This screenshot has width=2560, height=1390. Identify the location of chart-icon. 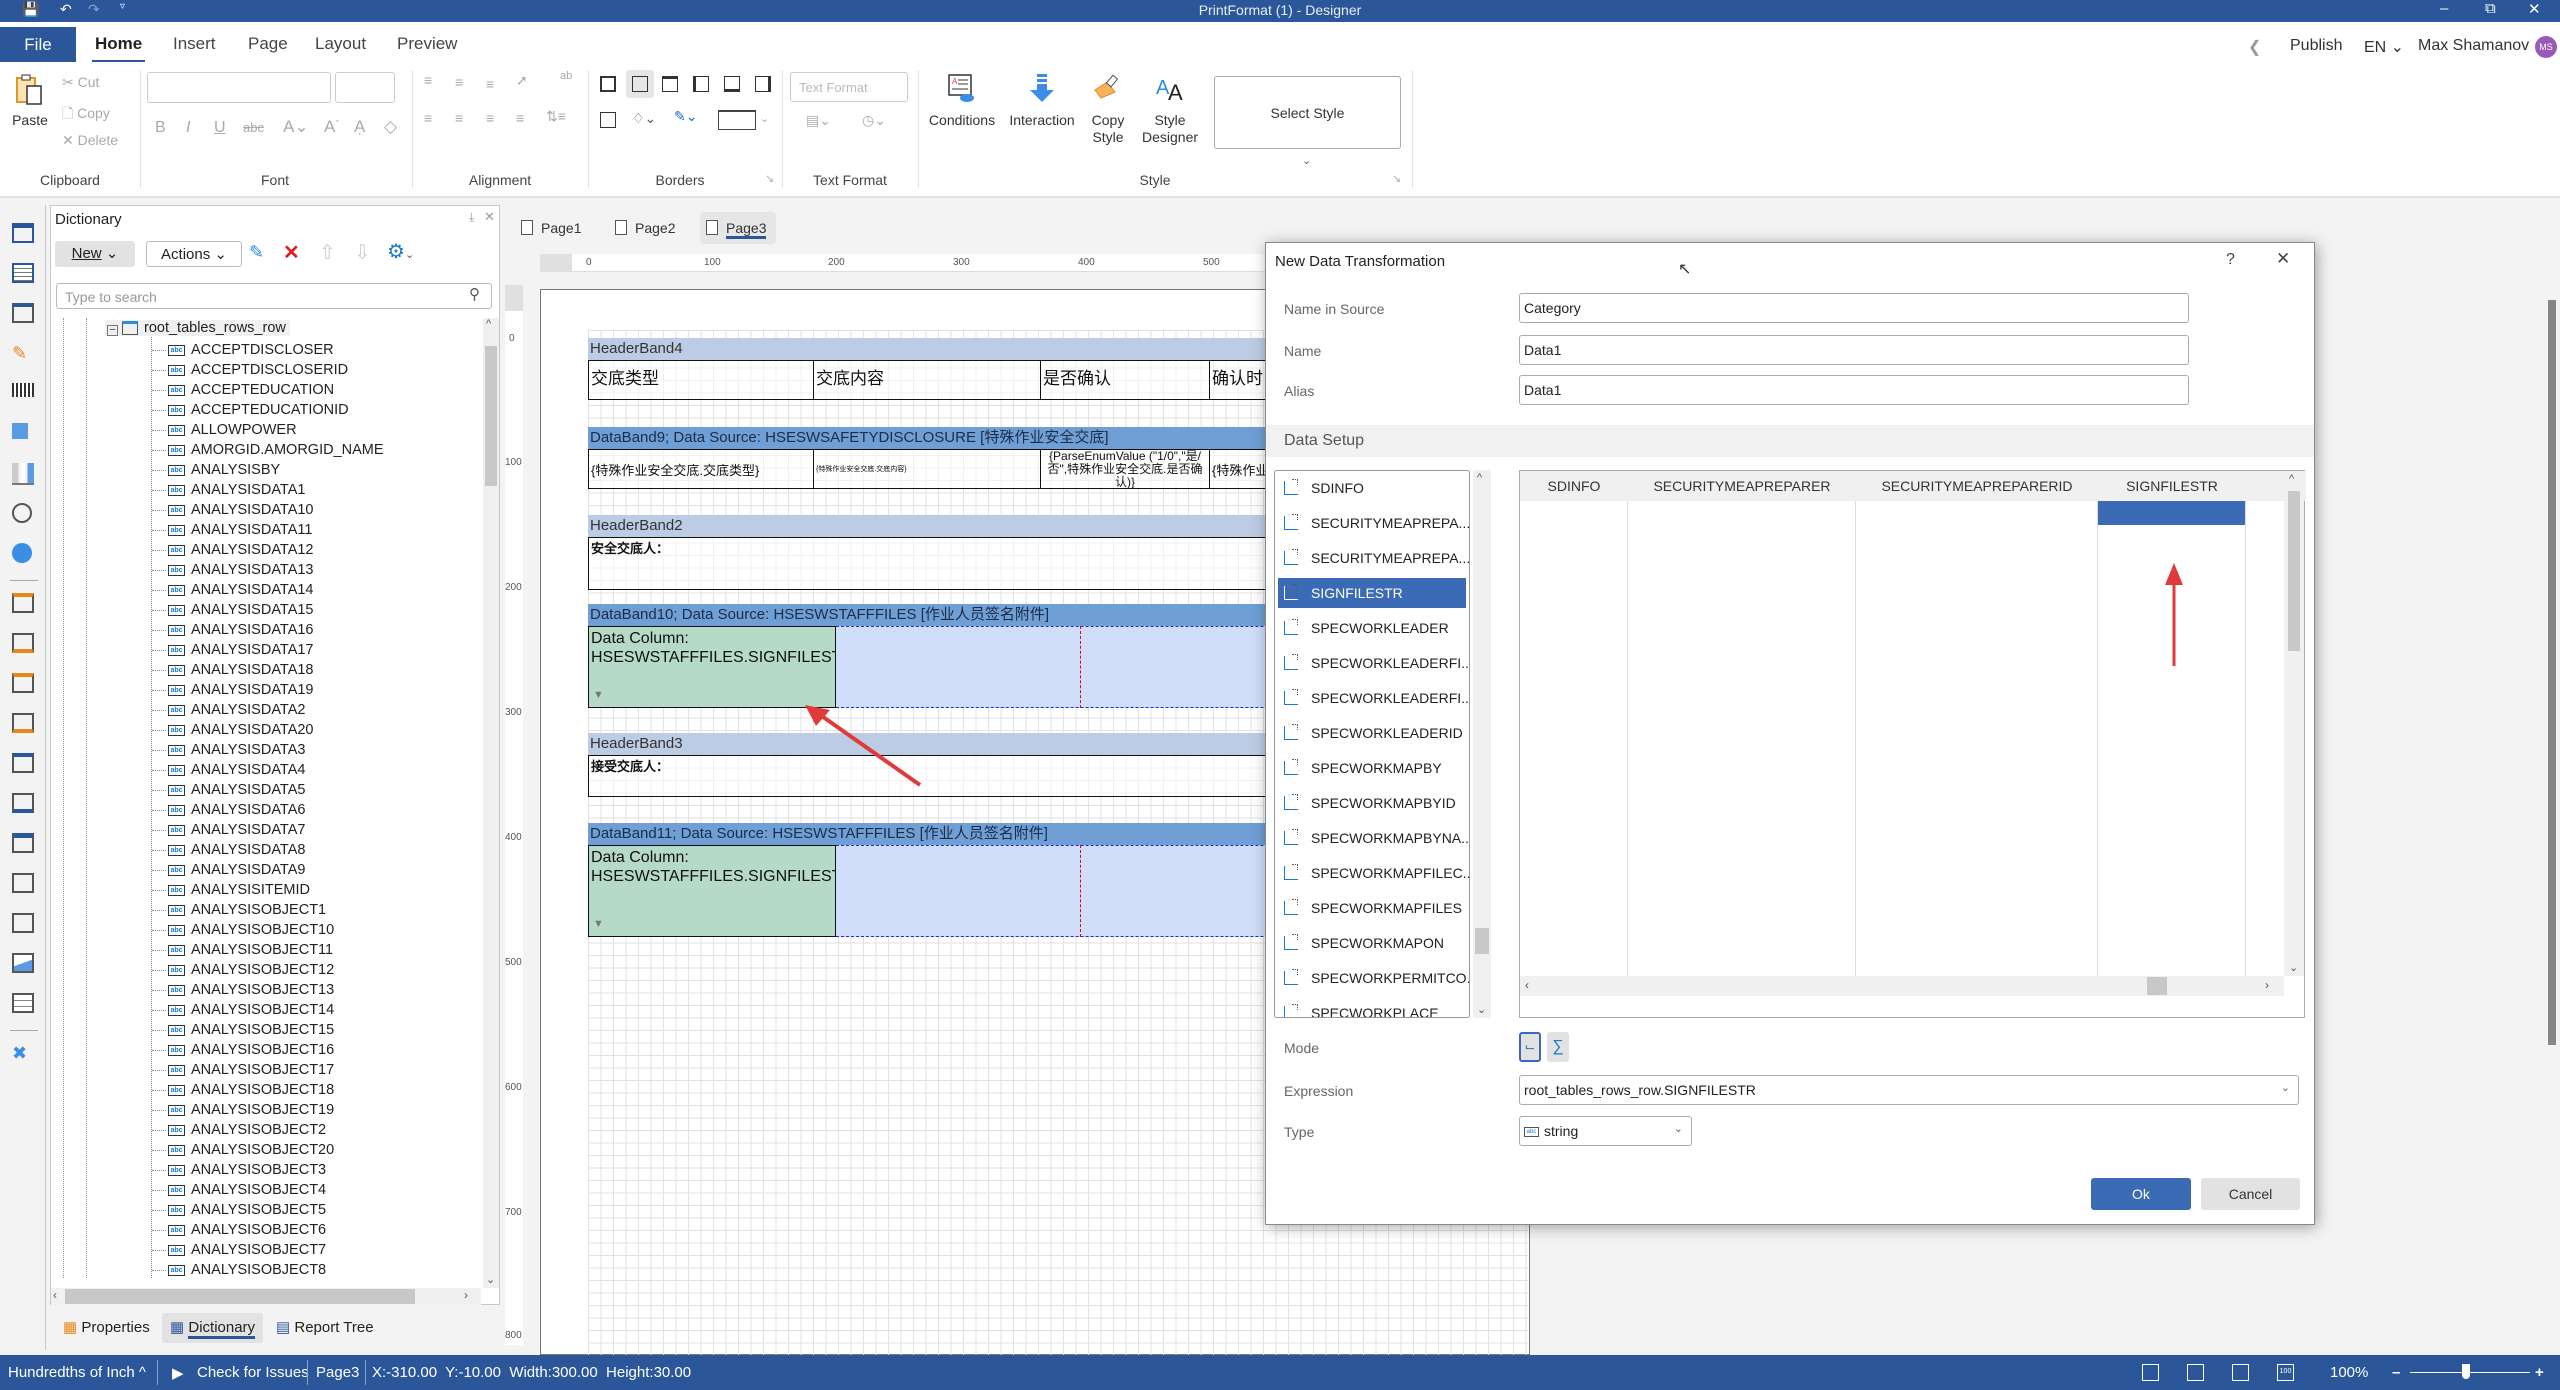
(23, 474).